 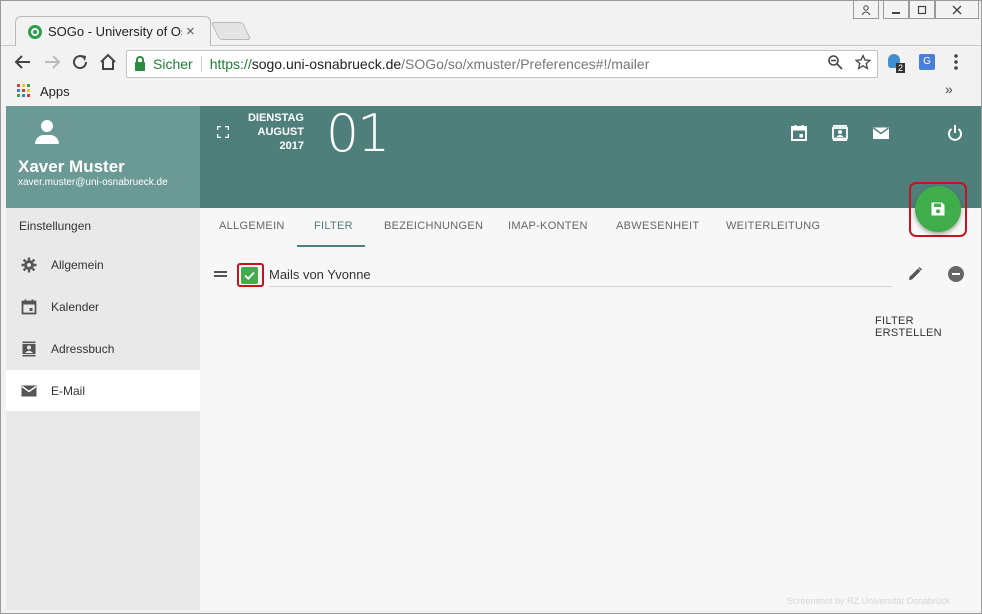 I want to click on create-filter-button: FILTER ERSTELLEN, so click(x=928, y=327).